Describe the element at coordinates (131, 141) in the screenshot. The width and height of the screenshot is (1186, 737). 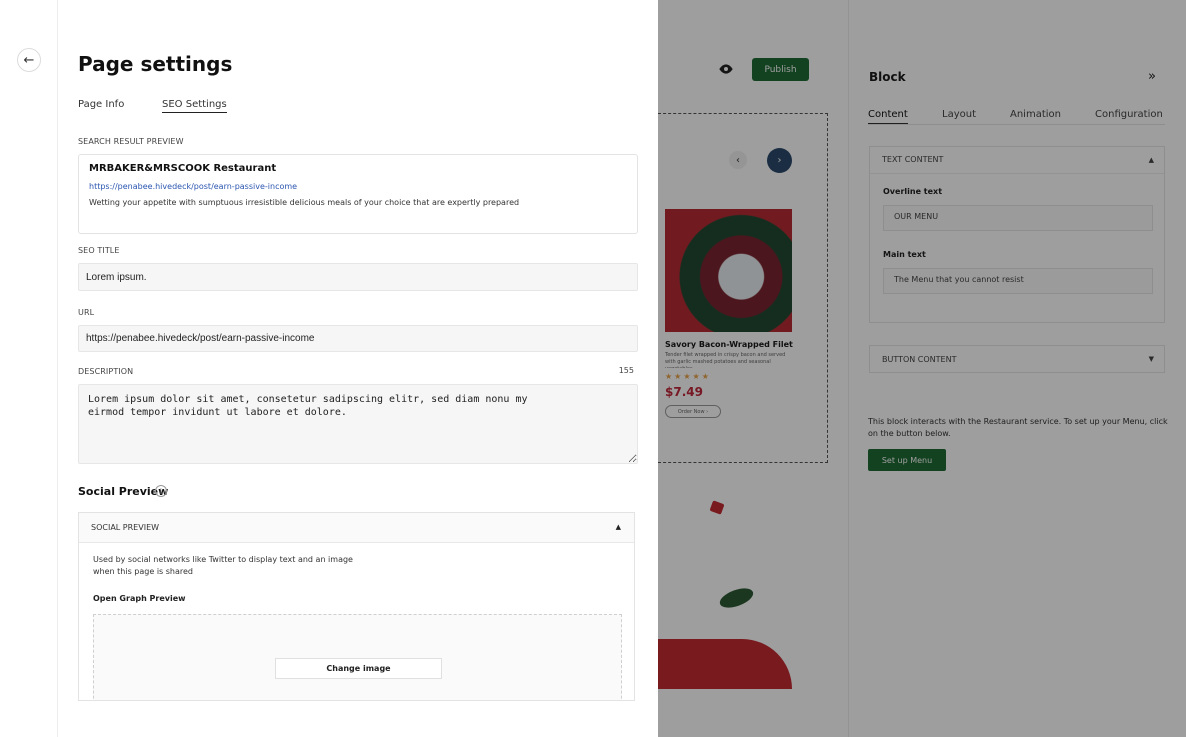
I see `search-preview-label: SEARCH RESULT PREVIEW` at that location.